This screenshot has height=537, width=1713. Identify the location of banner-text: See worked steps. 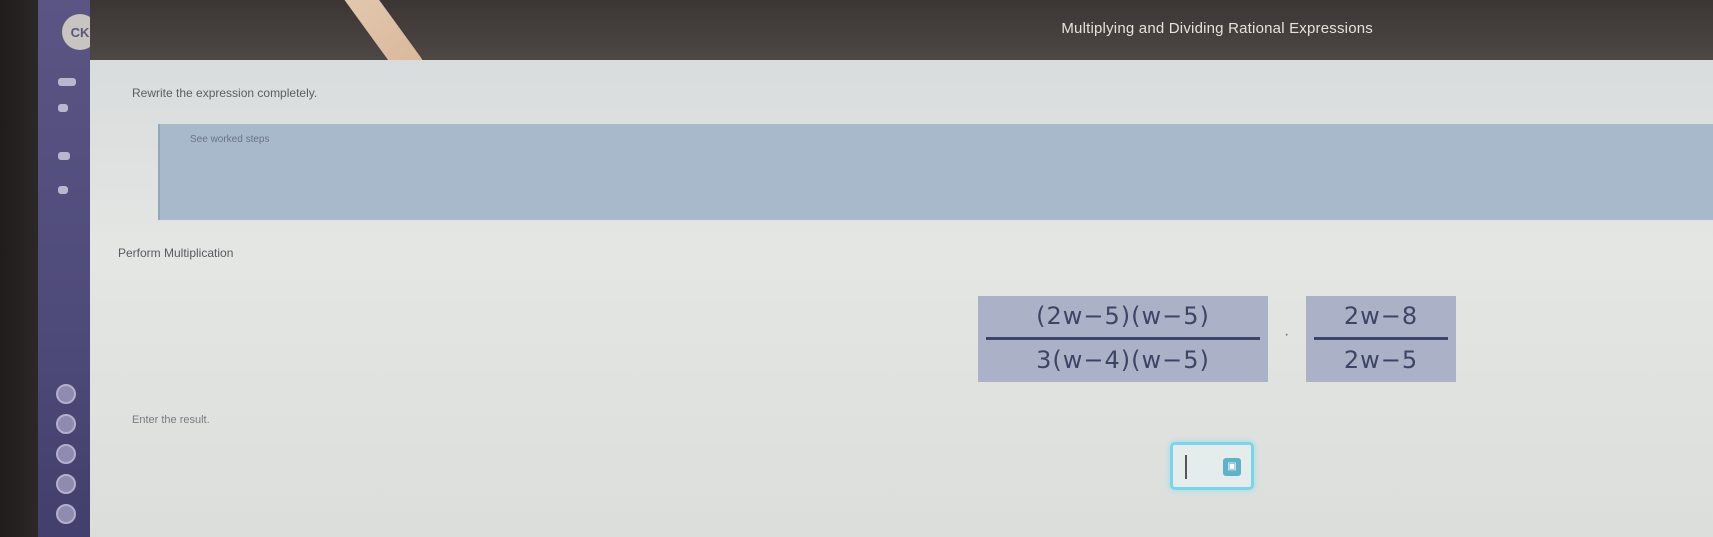
(230, 139).